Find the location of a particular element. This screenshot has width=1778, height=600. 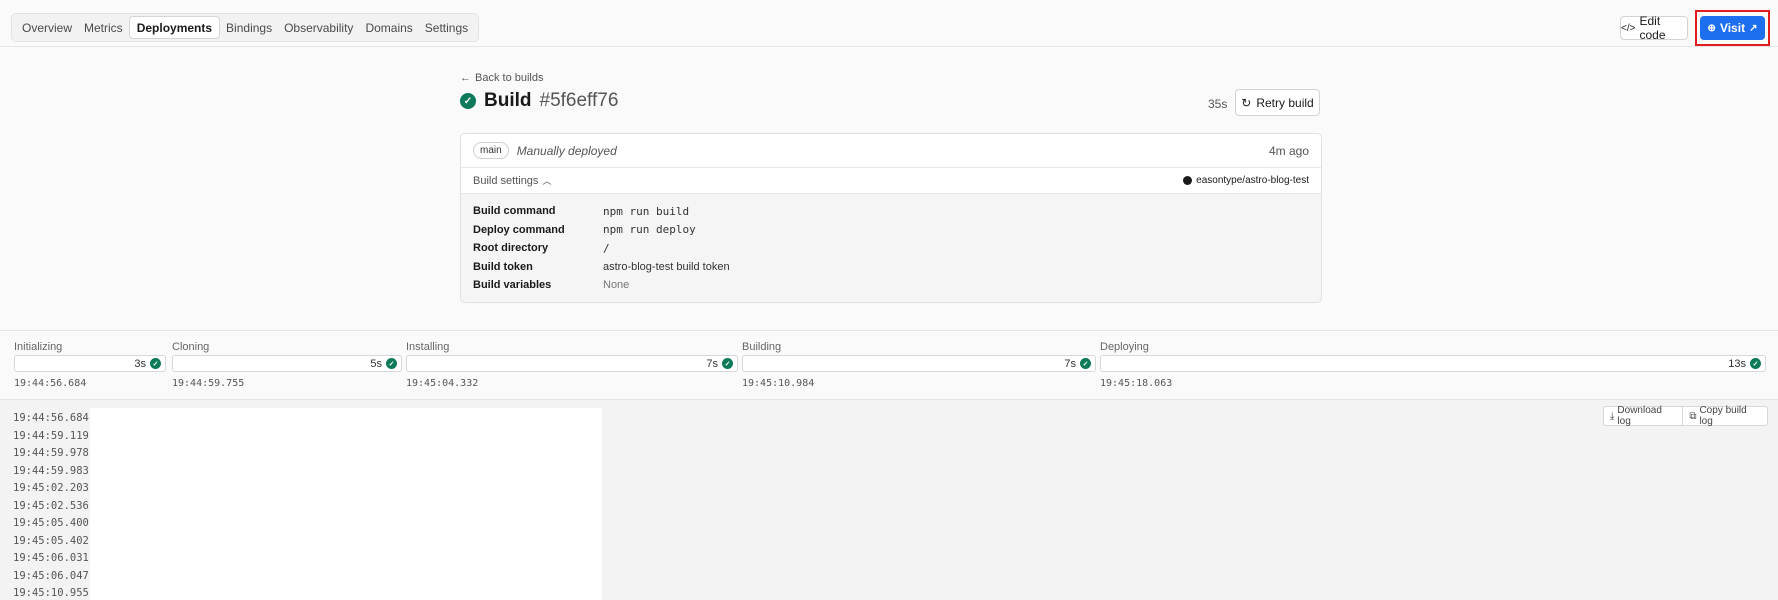

copy-build-log-button: ⧉ Copy build log is located at coordinates (1725, 416).